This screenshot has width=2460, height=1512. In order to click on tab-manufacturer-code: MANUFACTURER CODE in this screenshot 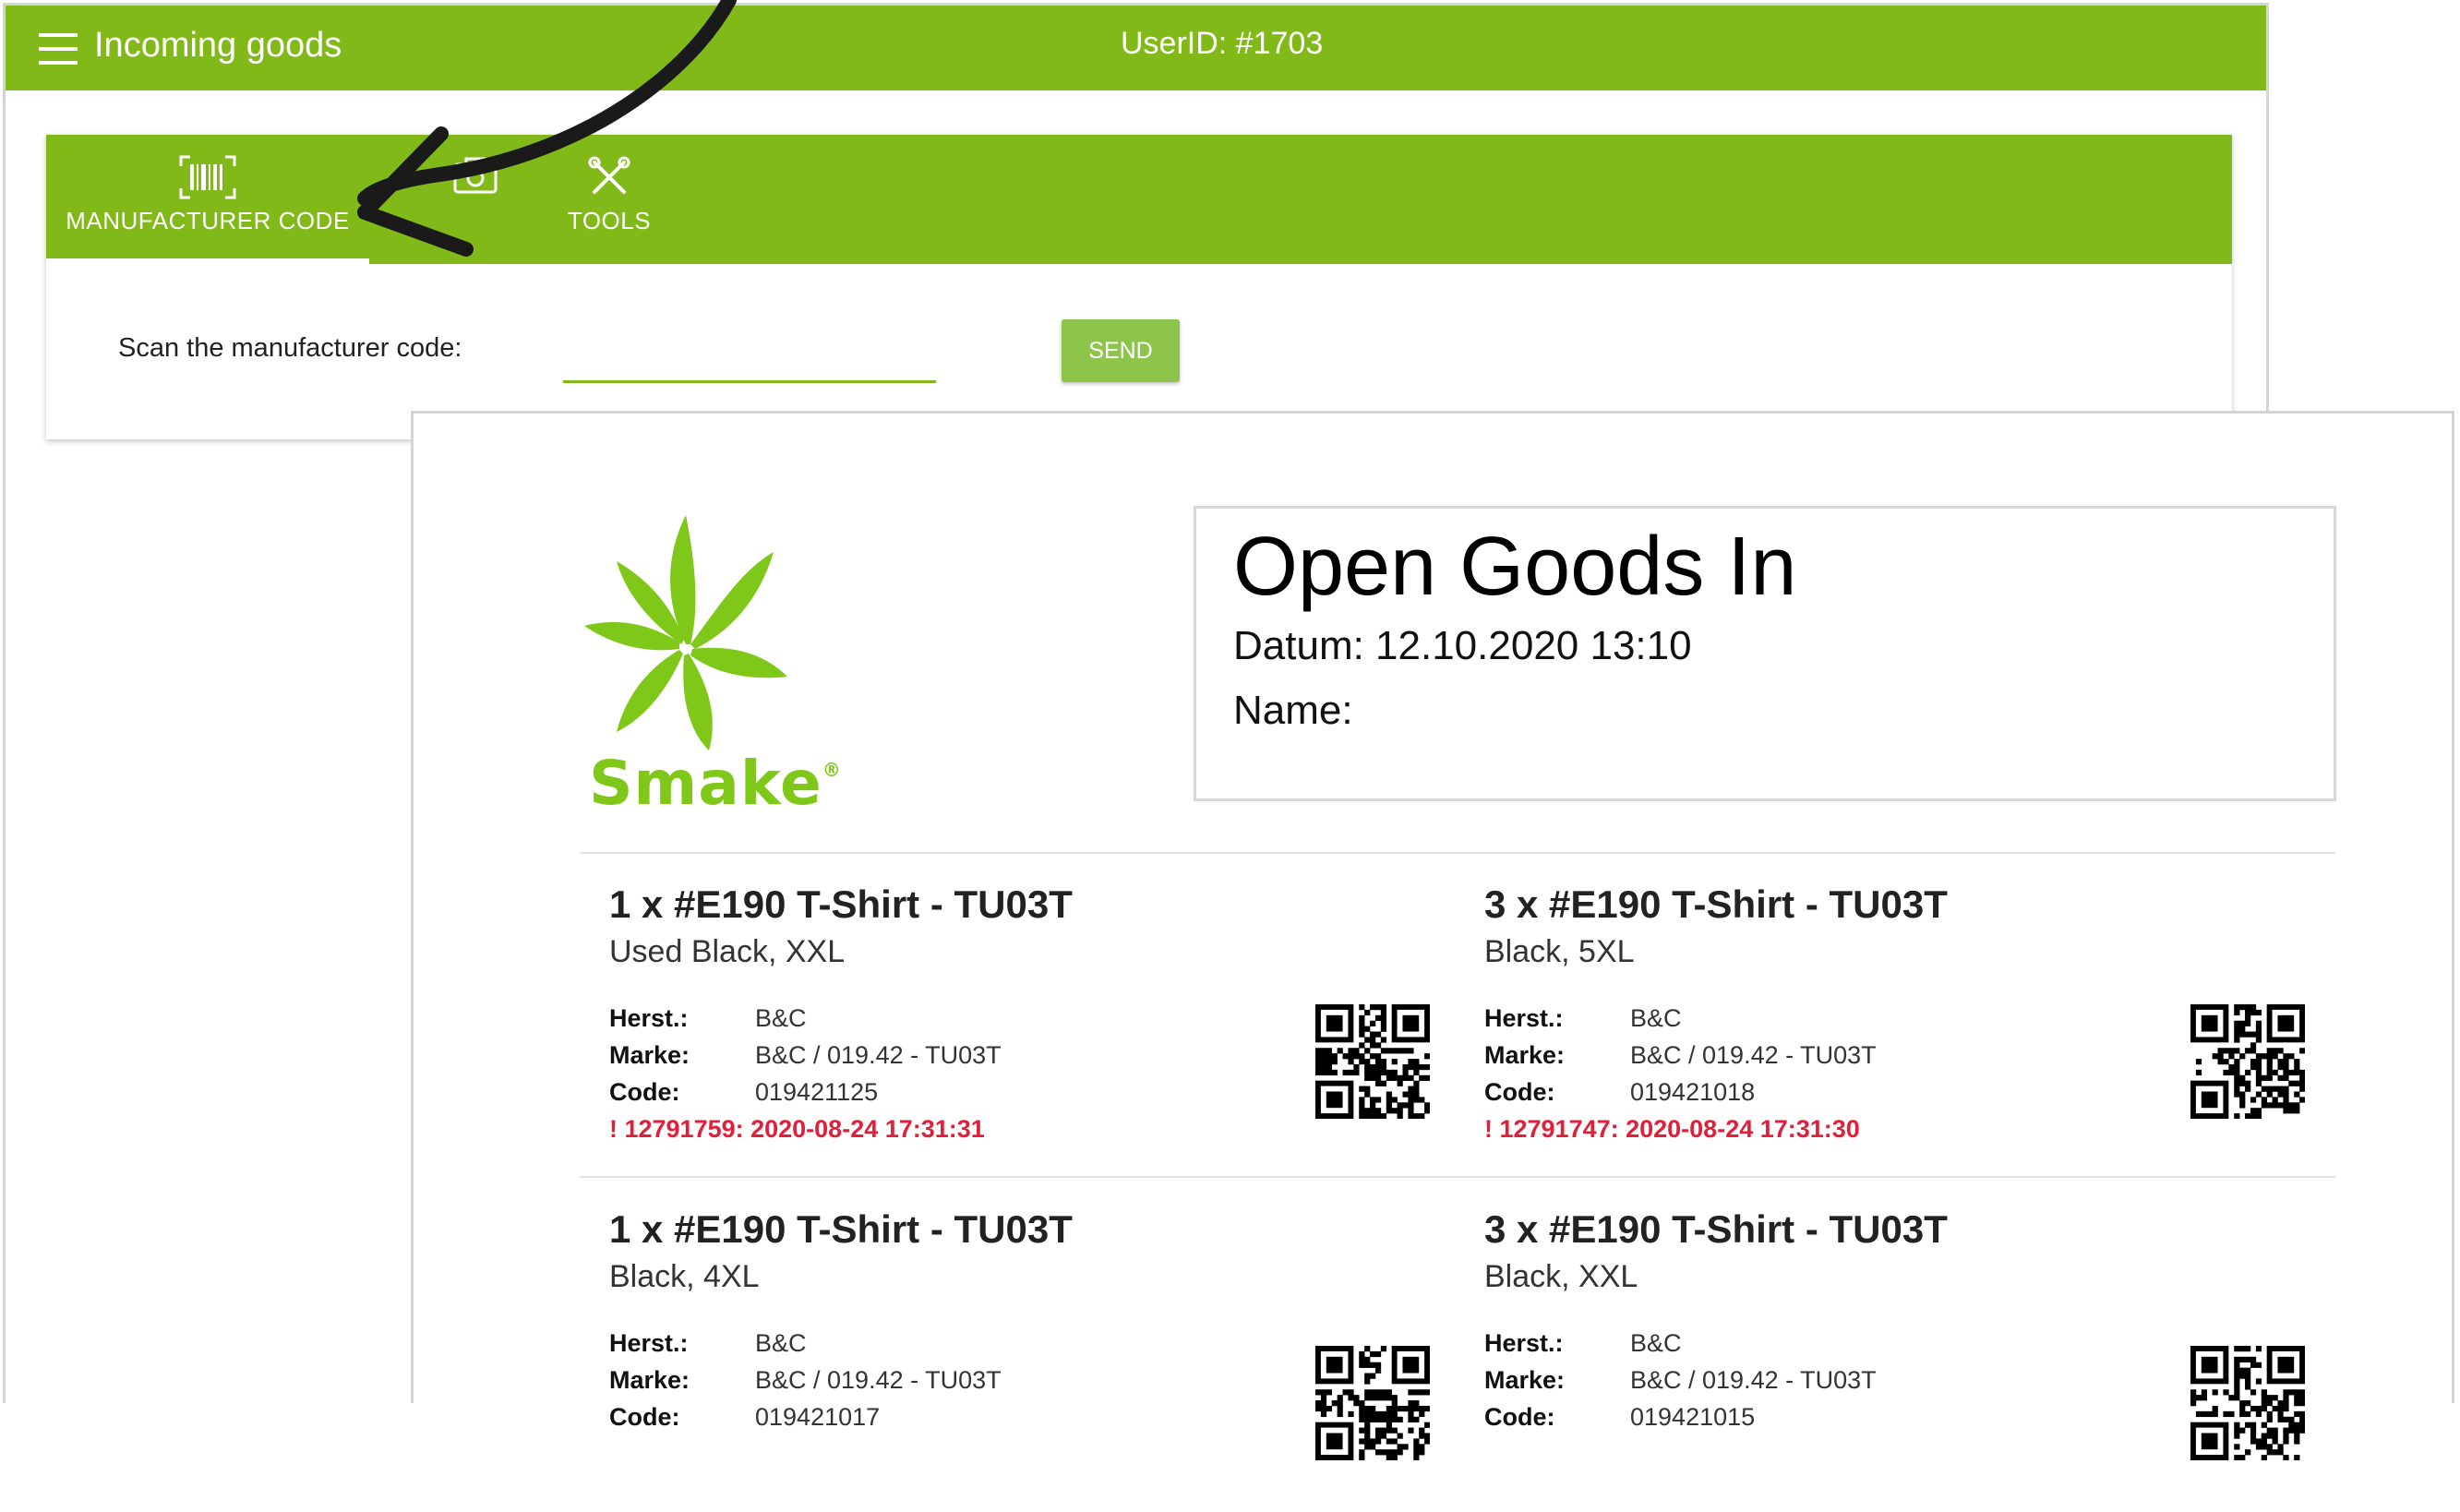, I will do `click(207, 199)`.